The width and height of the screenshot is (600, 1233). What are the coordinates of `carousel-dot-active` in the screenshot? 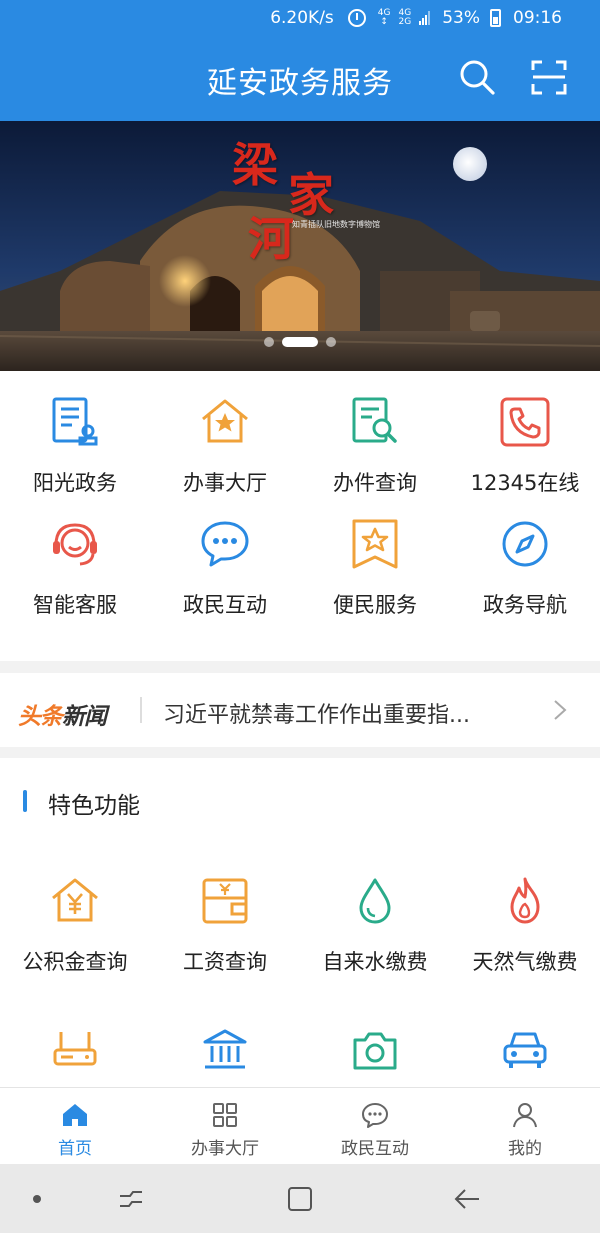 It's located at (300, 342).